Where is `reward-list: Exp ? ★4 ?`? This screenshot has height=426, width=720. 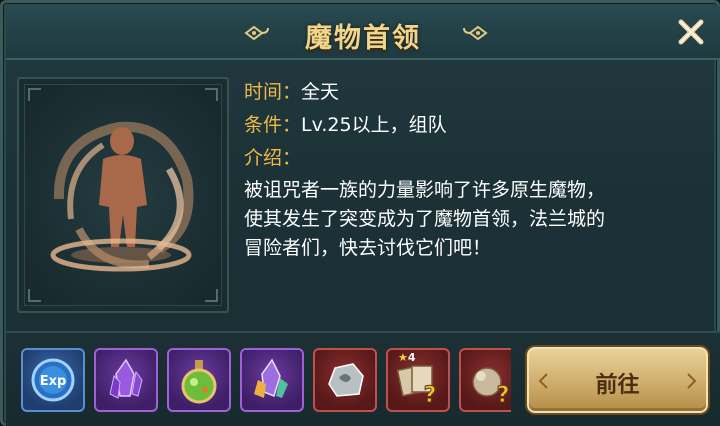 reward-list: Exp ? ★4 ? is located at coordinates (265, 381).